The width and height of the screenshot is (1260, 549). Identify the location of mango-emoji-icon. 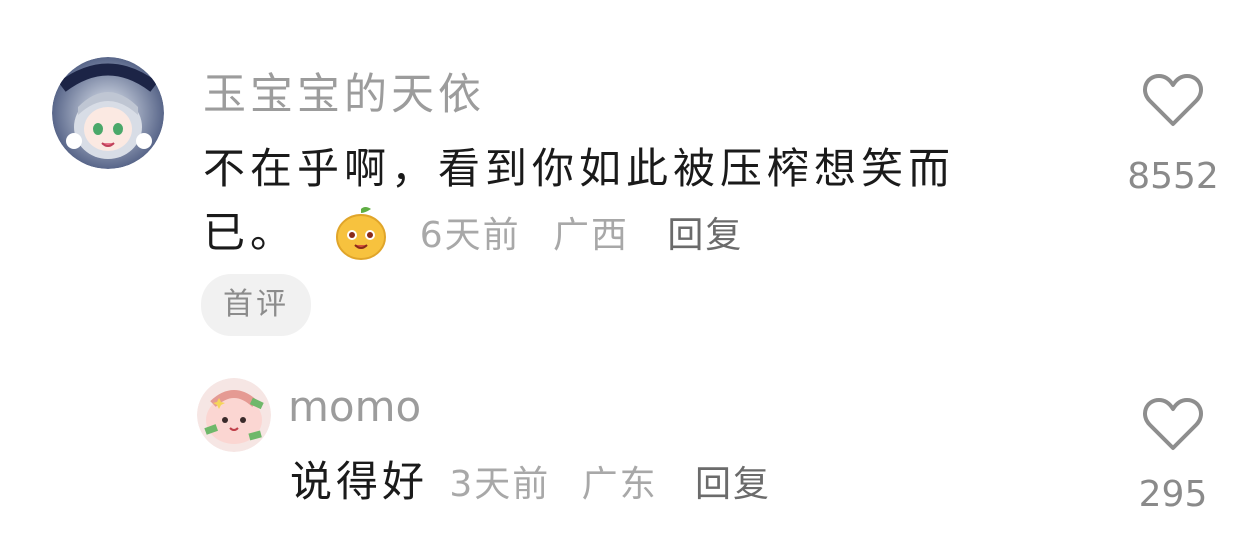
(361, 242).